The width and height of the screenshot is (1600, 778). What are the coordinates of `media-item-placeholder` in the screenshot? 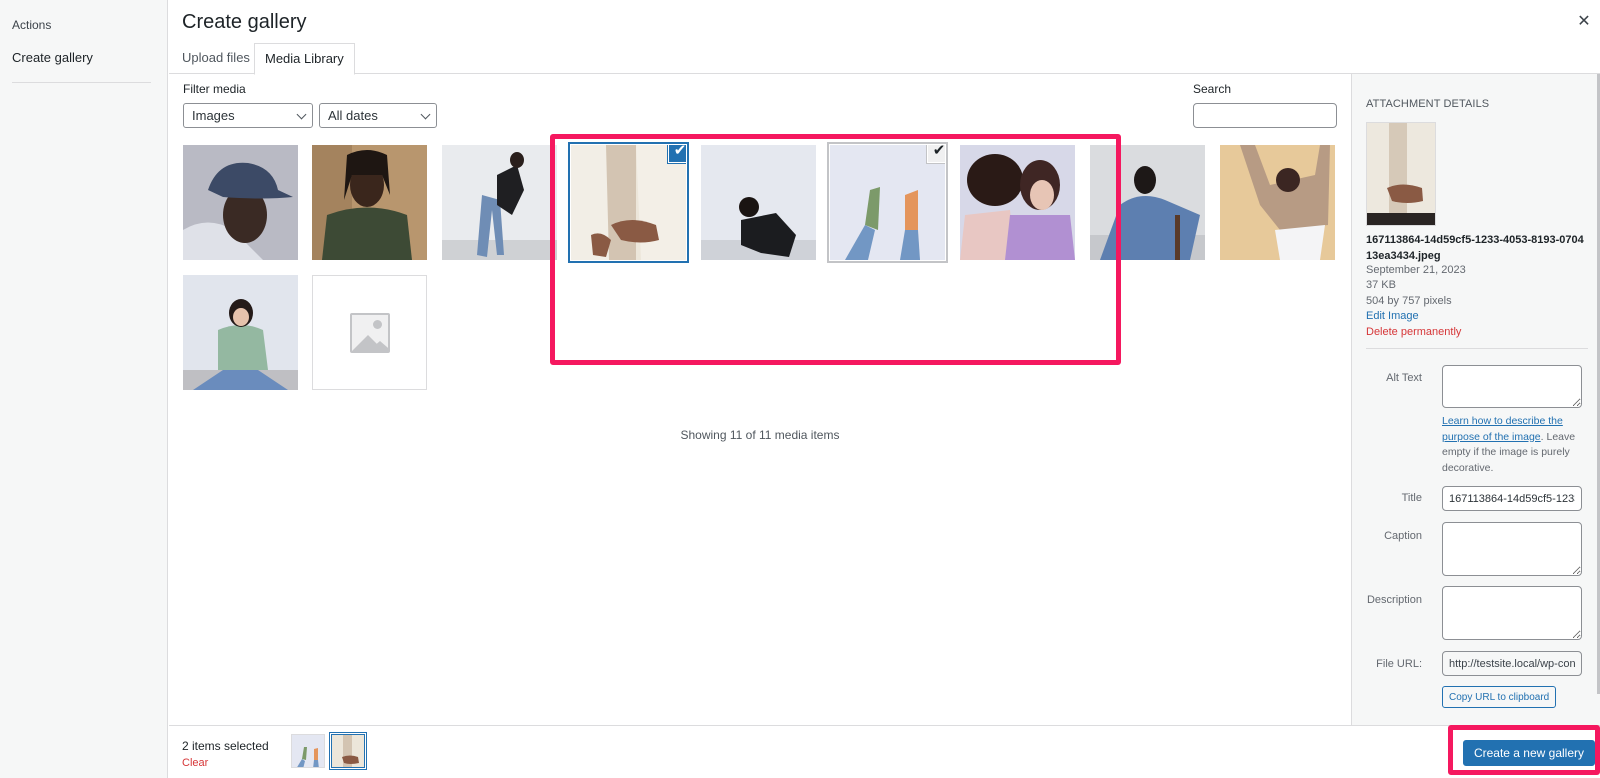 It's located at (369, 332).